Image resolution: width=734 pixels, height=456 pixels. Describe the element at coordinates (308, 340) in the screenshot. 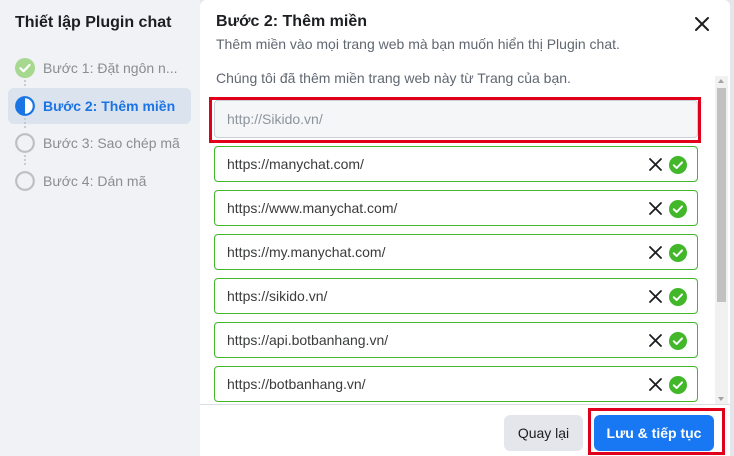

I see `domain-url: https://api.botbanhang.vn/` at that location.